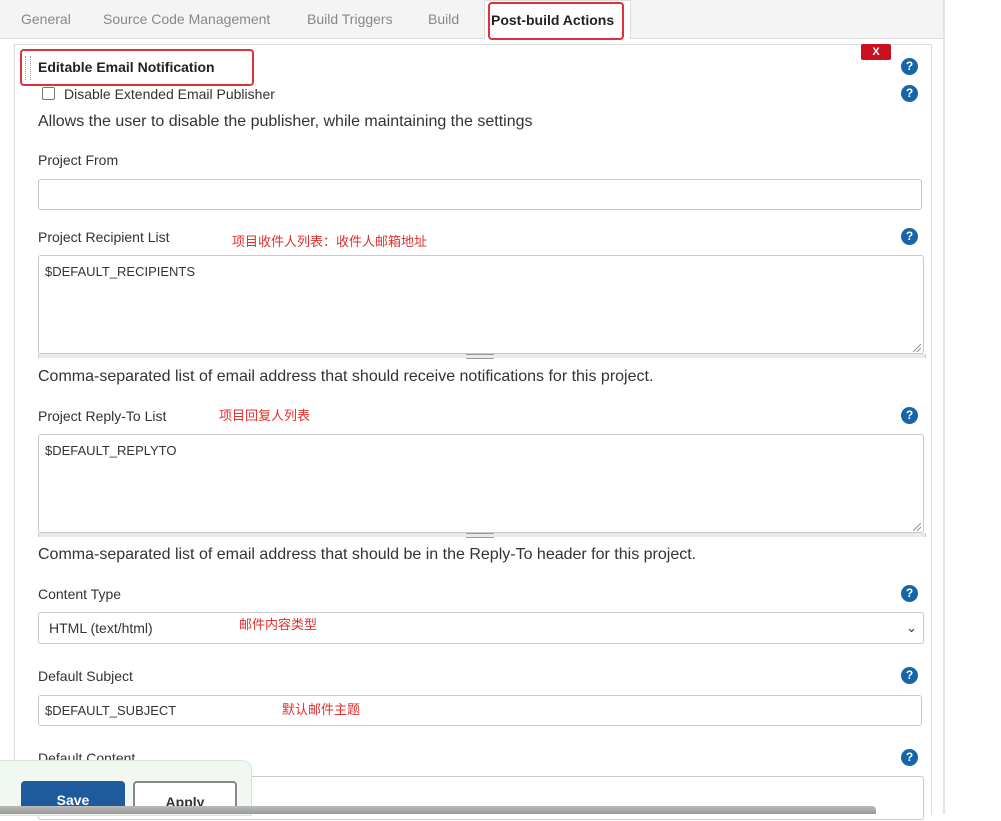  I want to click on disable-publisher-label: Disable Extended Email Publisher, so click(169, 94).